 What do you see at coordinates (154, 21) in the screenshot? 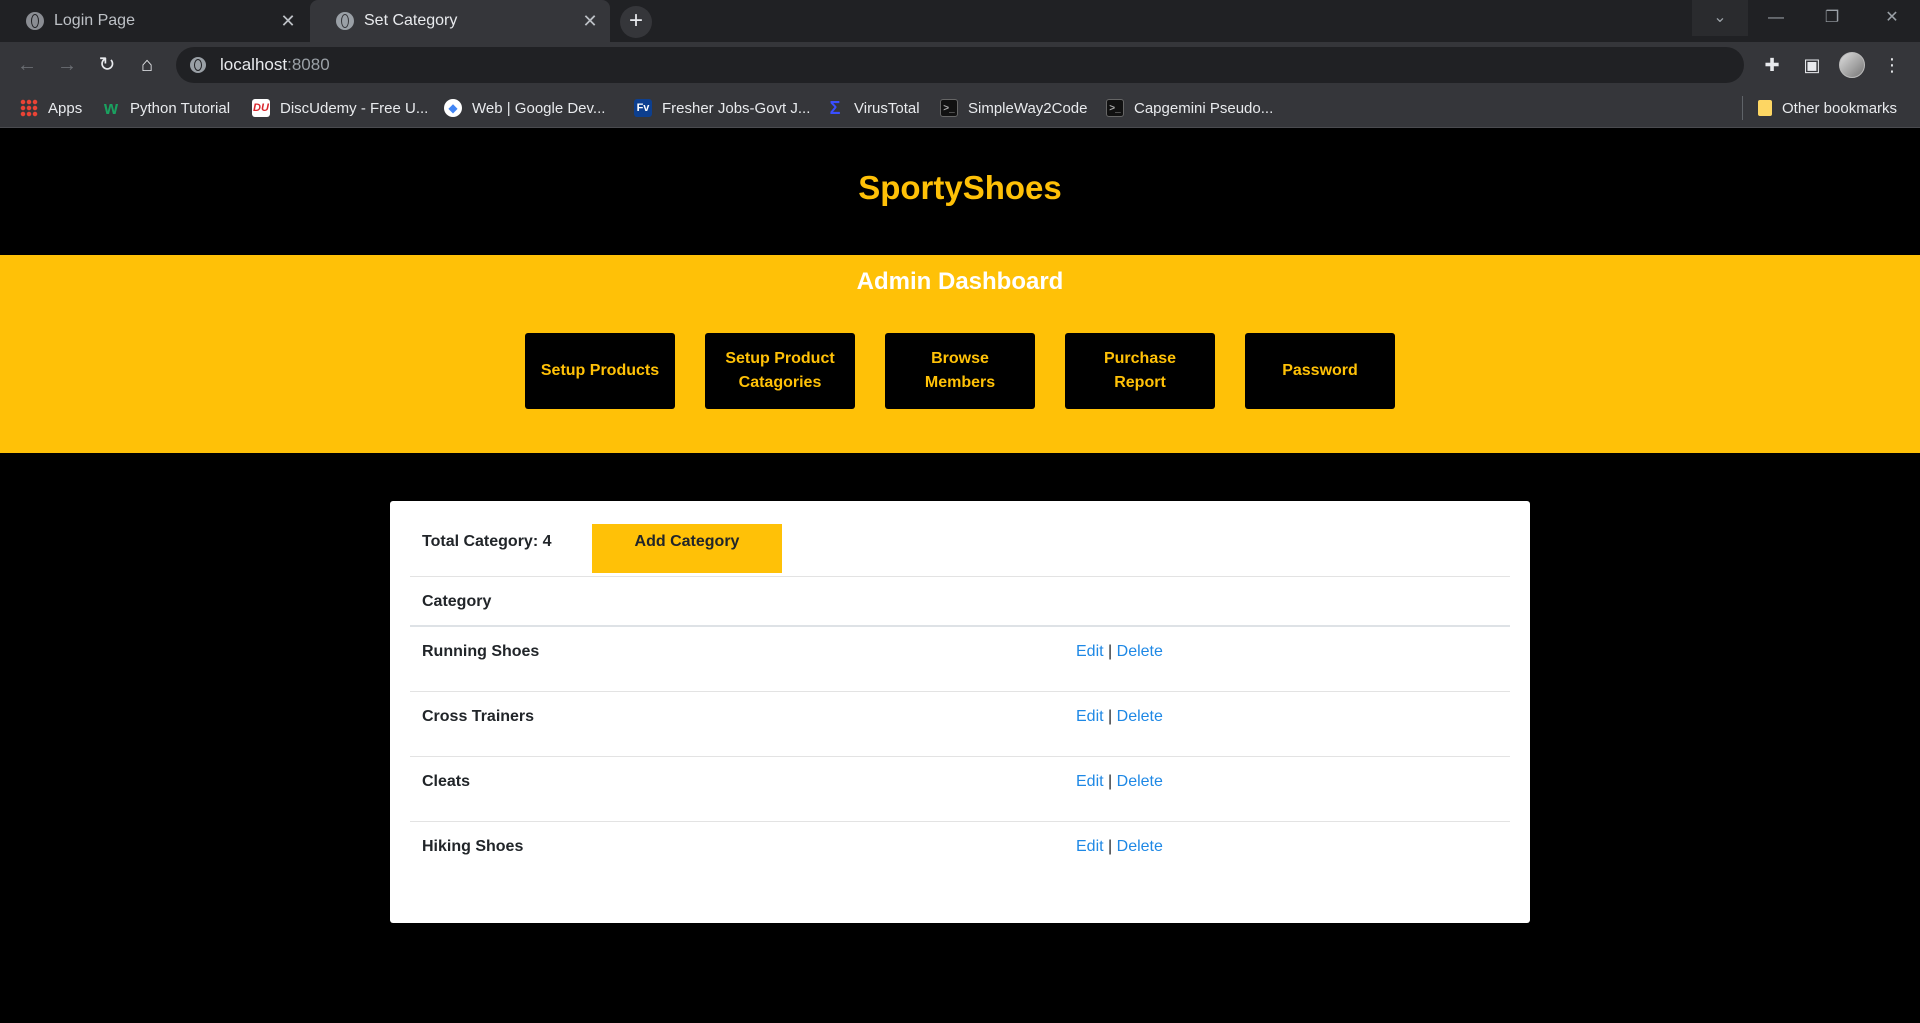
I see `tab-login-page: Login Page ✕` at bounding box center [154, 21].